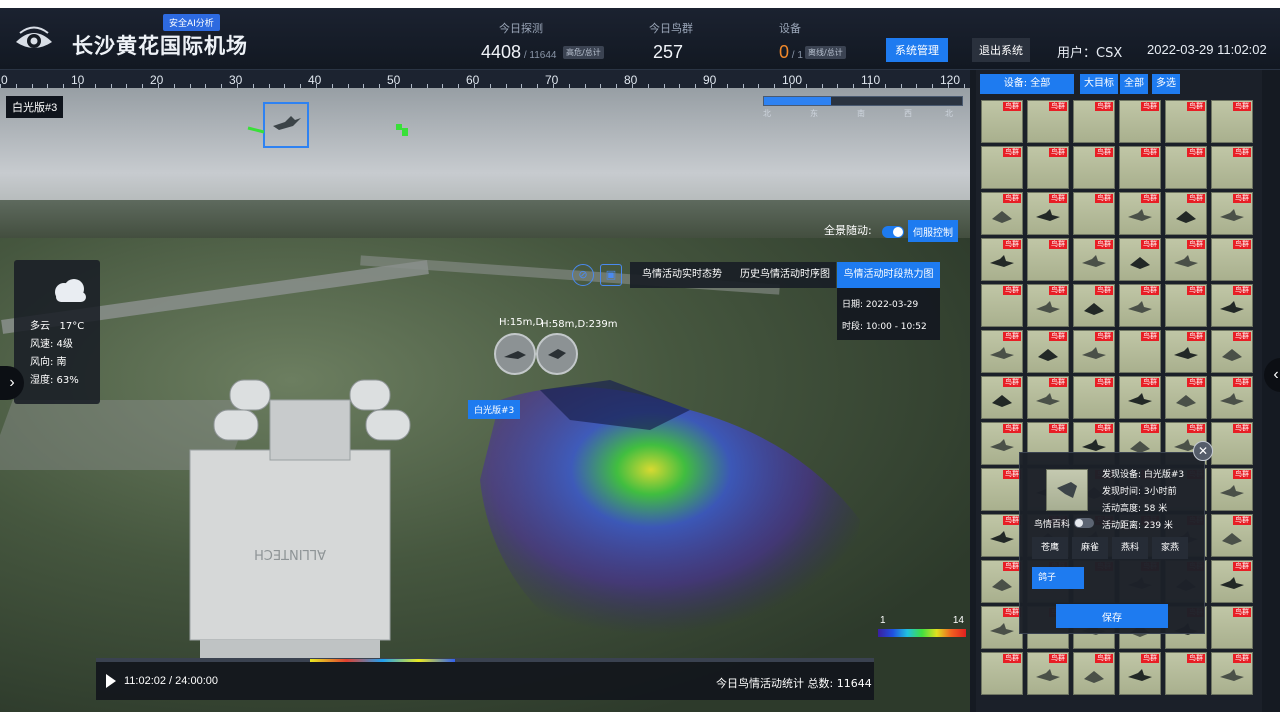 The image size is (1280, 720). Describe the element at coordinates (933, 231) in the screenshot. I see `servo-control-button: 伺服控制` at that location.